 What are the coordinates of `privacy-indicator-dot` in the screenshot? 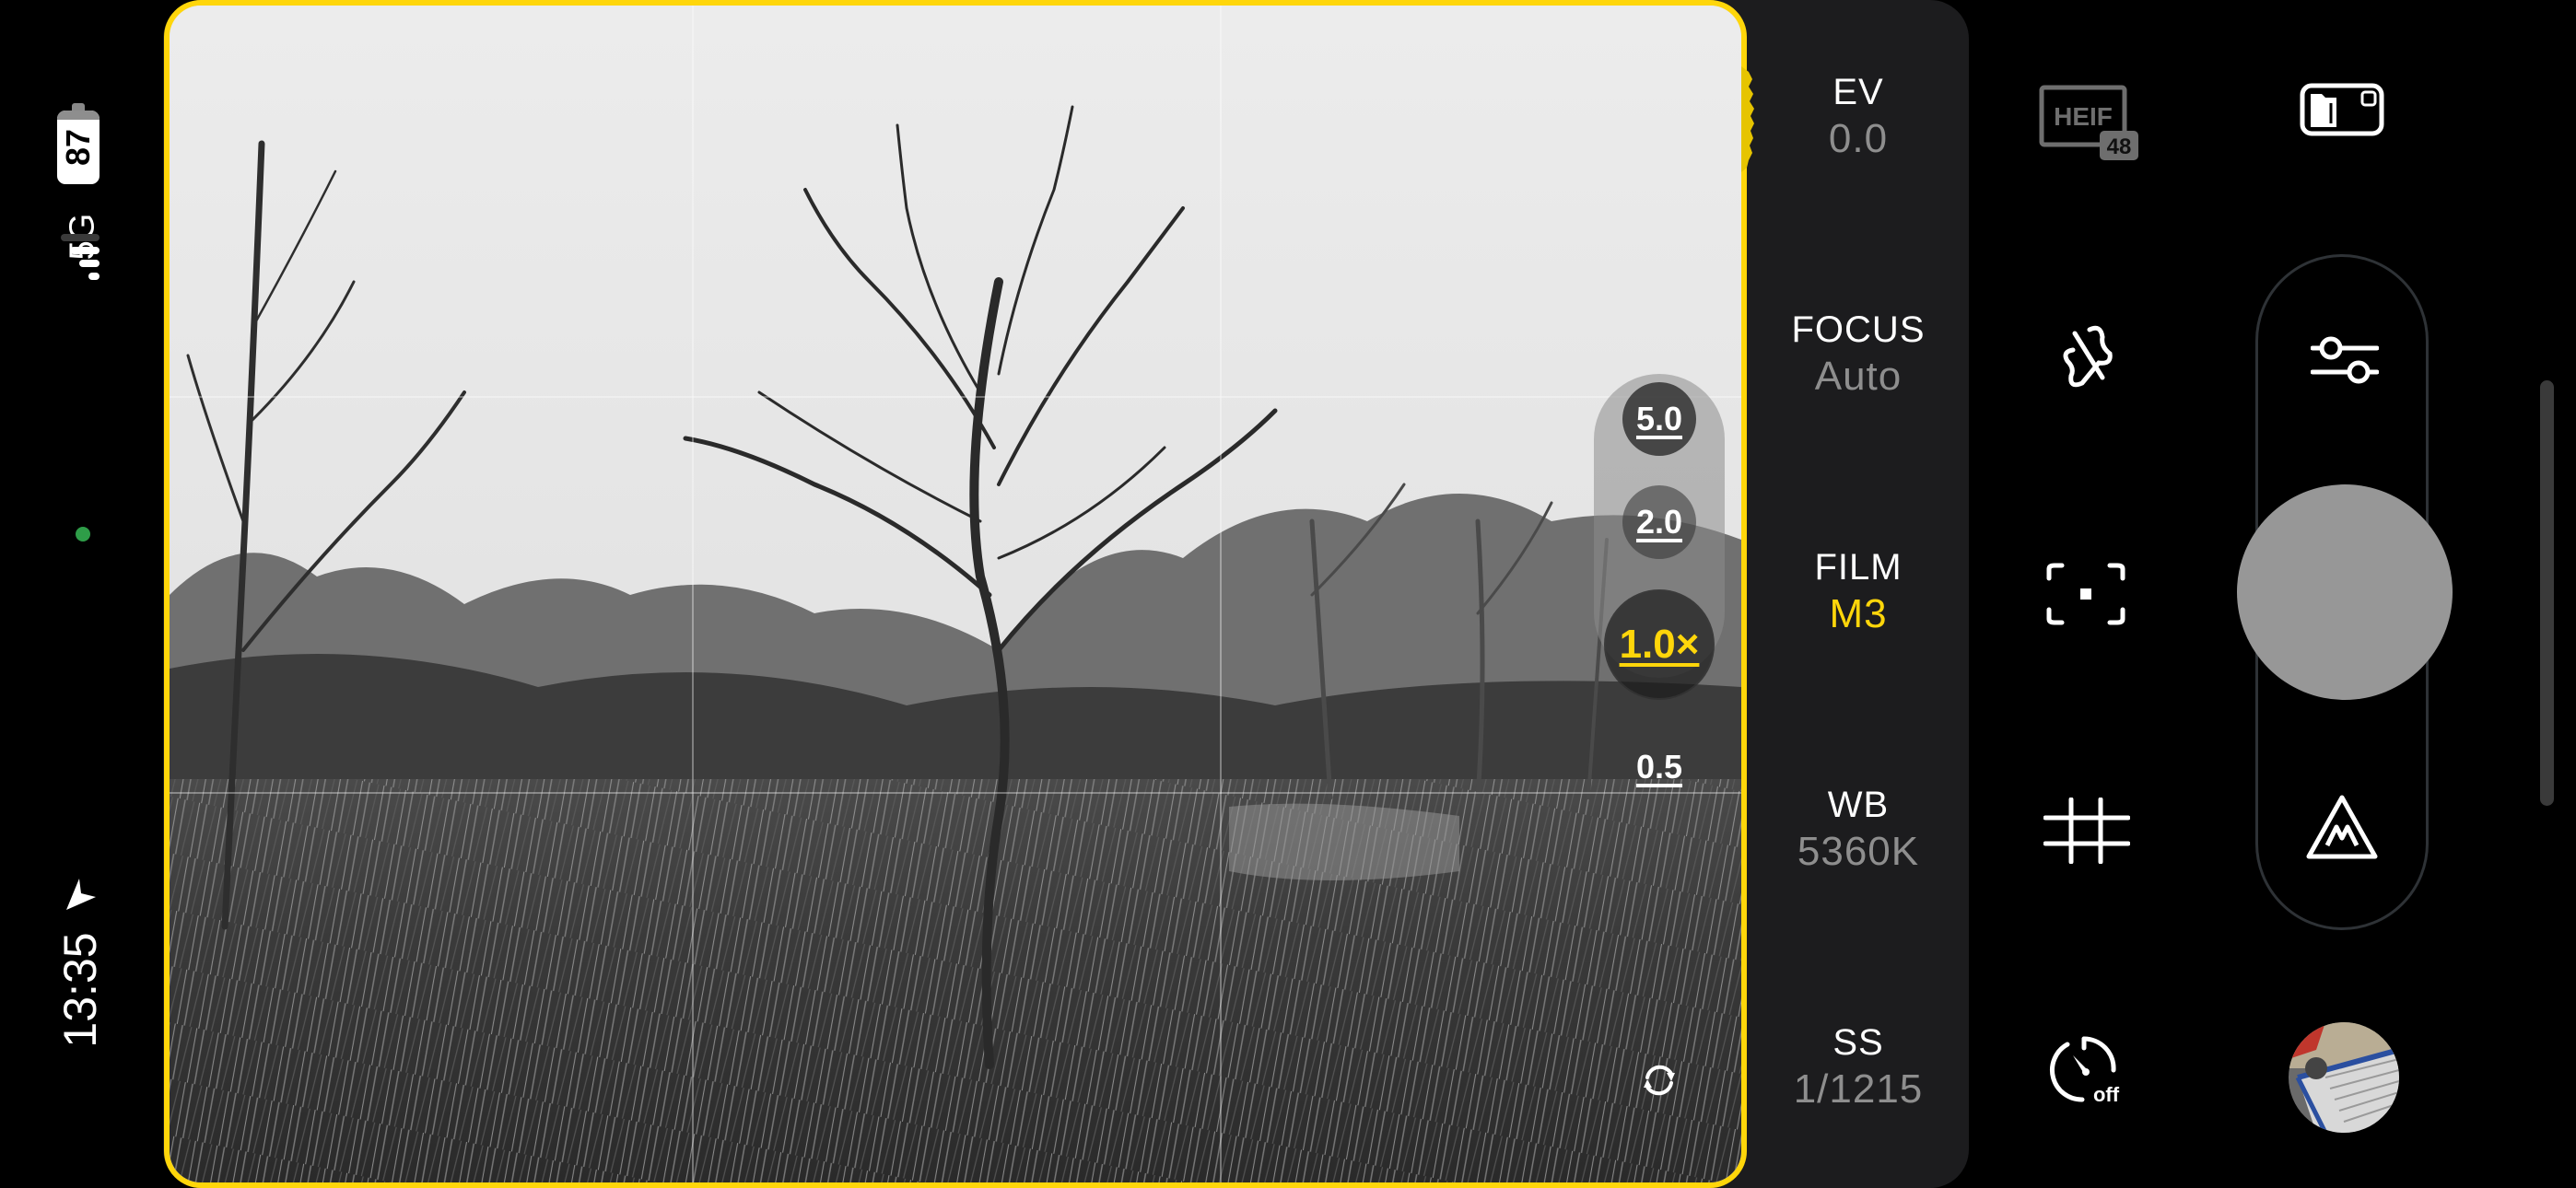 It's located at (83, 534).